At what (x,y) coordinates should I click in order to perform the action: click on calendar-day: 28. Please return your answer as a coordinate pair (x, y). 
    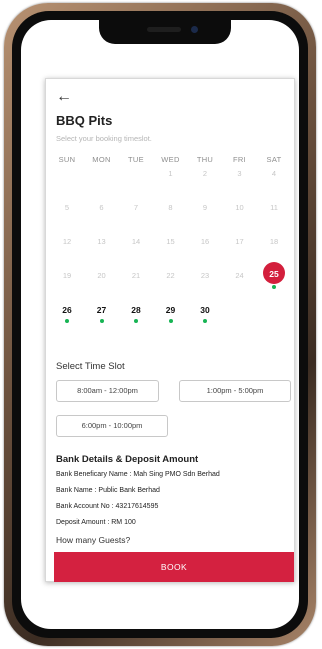
    Looking at the image, I should click on (136, 310).